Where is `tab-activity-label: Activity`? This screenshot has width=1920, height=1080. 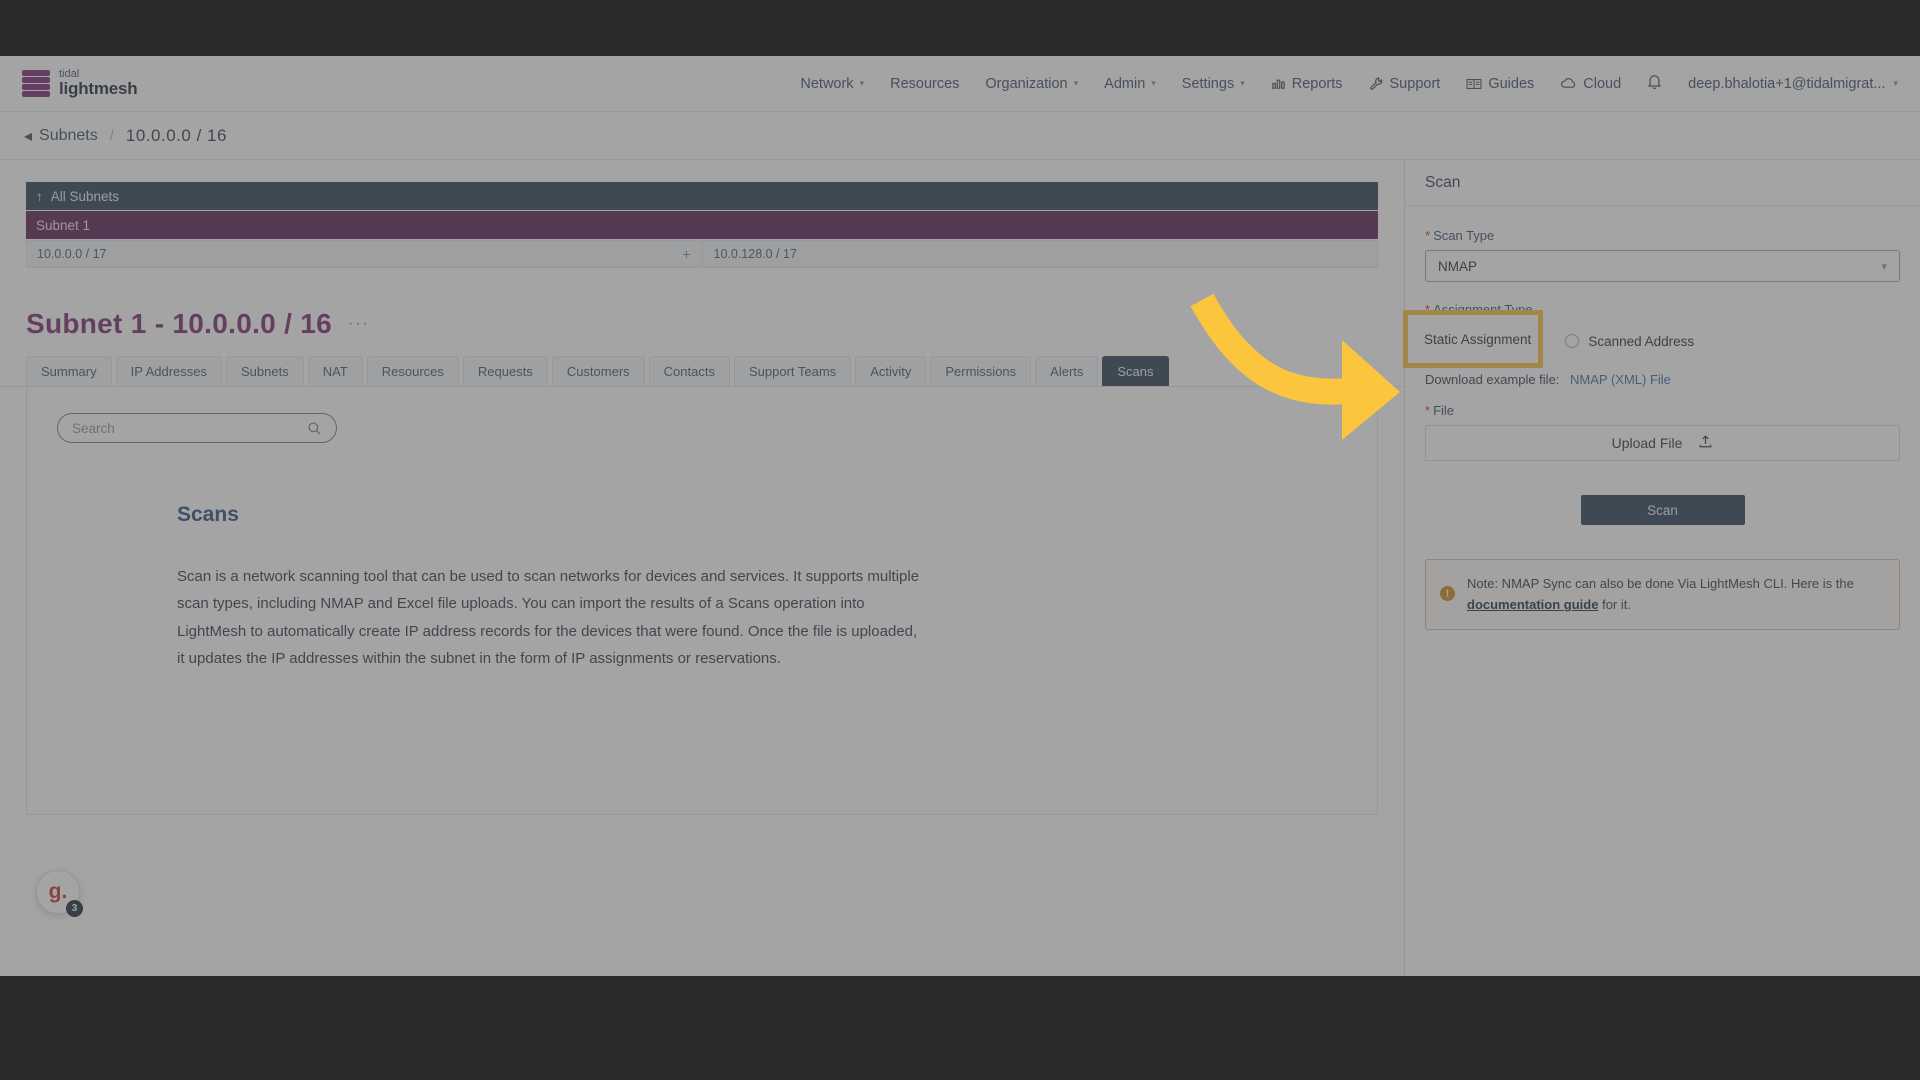 tab-activity-label: Activity is located at coordinates (891, 371).